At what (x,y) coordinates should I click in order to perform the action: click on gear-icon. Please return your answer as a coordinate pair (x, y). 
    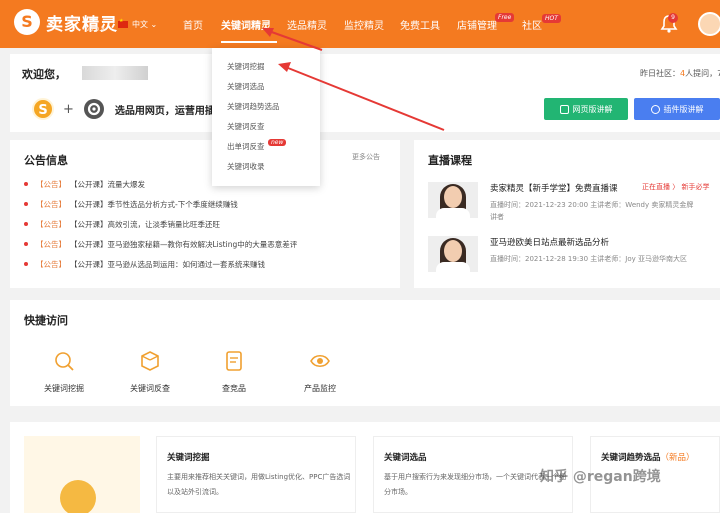
    Looking at the image, I should click on (93, 109).